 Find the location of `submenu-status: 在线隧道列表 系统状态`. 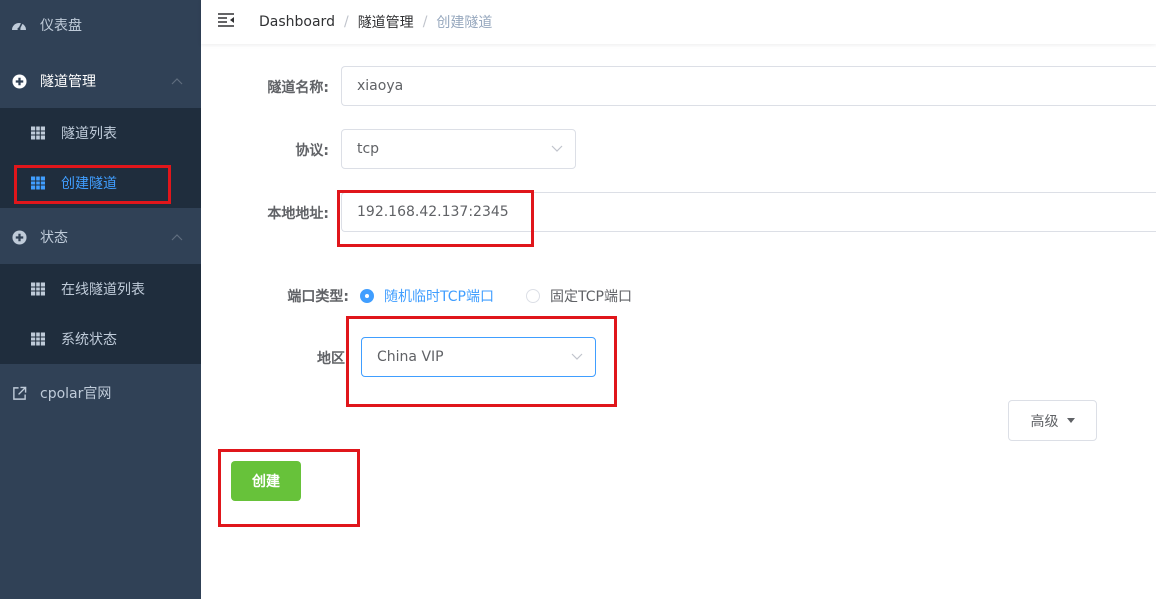

submenu-status: 在线隧道列表 系统状态 is located at coordinates (100, 314).